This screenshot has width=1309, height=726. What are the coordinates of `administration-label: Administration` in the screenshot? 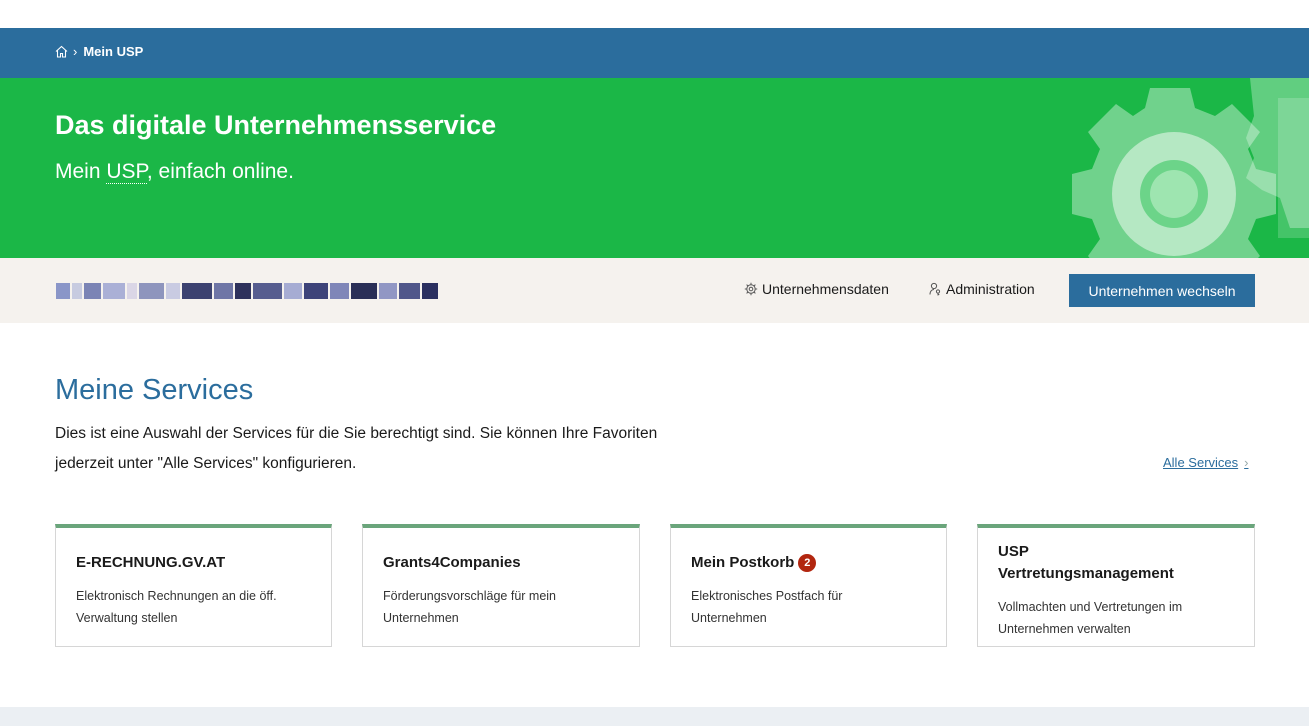 It's located at (990, 289).